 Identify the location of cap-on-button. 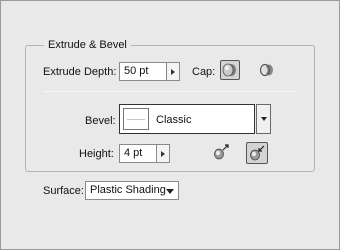
(230, 70).